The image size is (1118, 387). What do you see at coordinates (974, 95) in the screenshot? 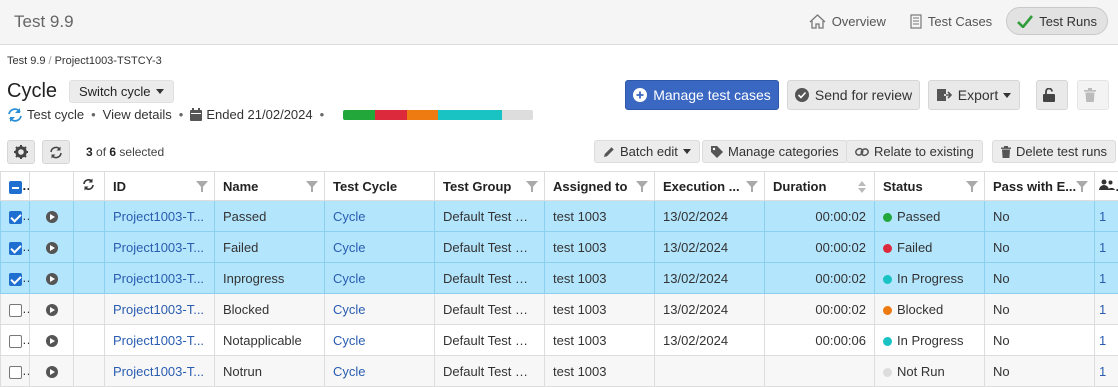
I see `export-button: Export` at bounding box center [974, 95].